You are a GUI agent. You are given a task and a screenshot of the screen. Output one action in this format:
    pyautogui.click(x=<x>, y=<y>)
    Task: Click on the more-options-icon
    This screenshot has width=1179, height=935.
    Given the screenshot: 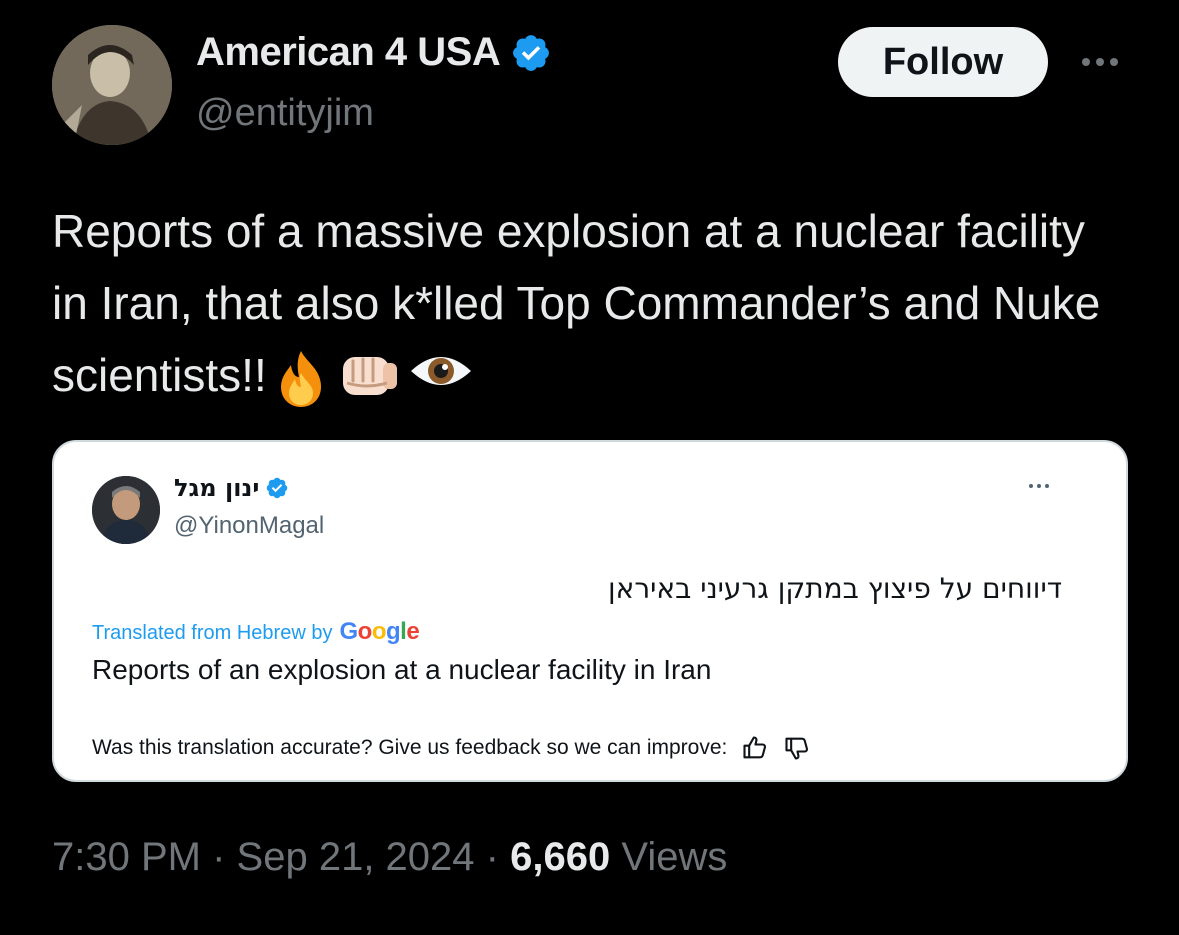 What is the action you would take?
    pyautogui.click(x=1100, y=62)
    